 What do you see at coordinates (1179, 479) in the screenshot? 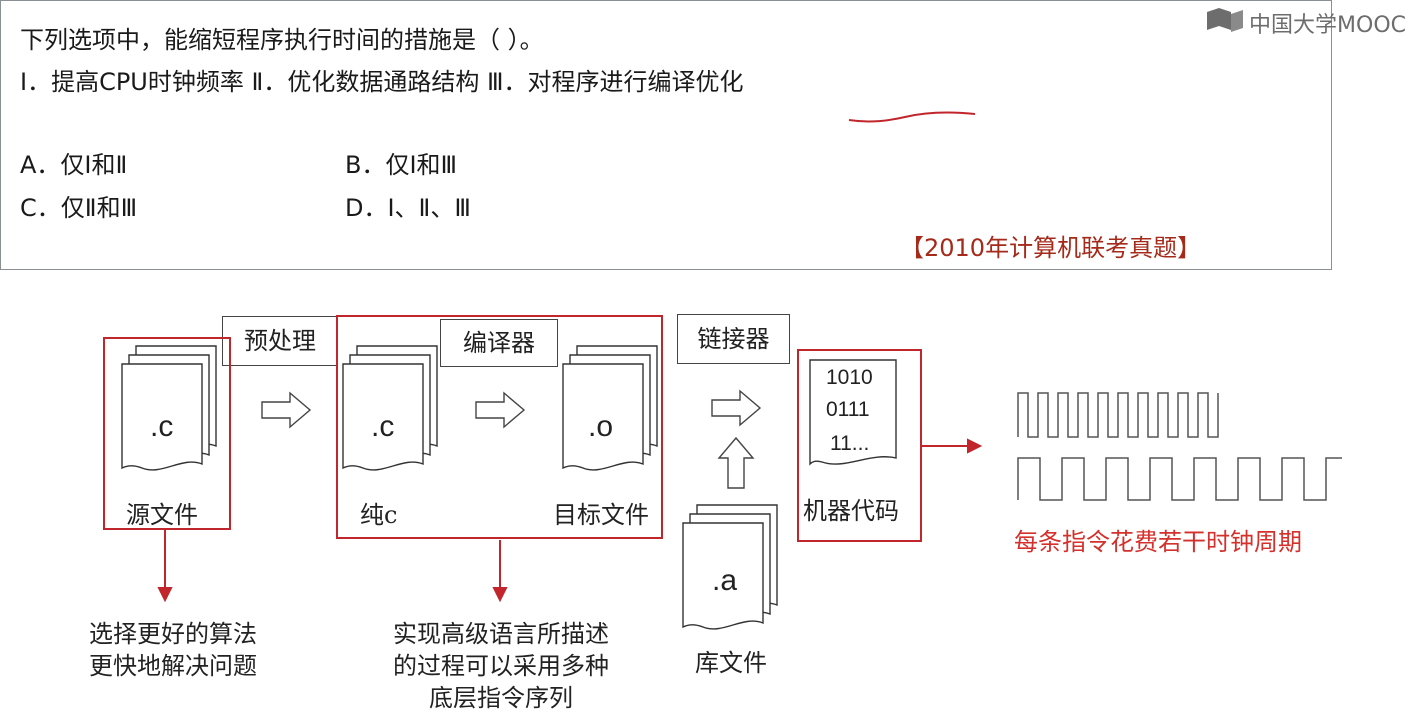
I see `clock-waveform-slow-icon` at bounding box center [1179, 479].